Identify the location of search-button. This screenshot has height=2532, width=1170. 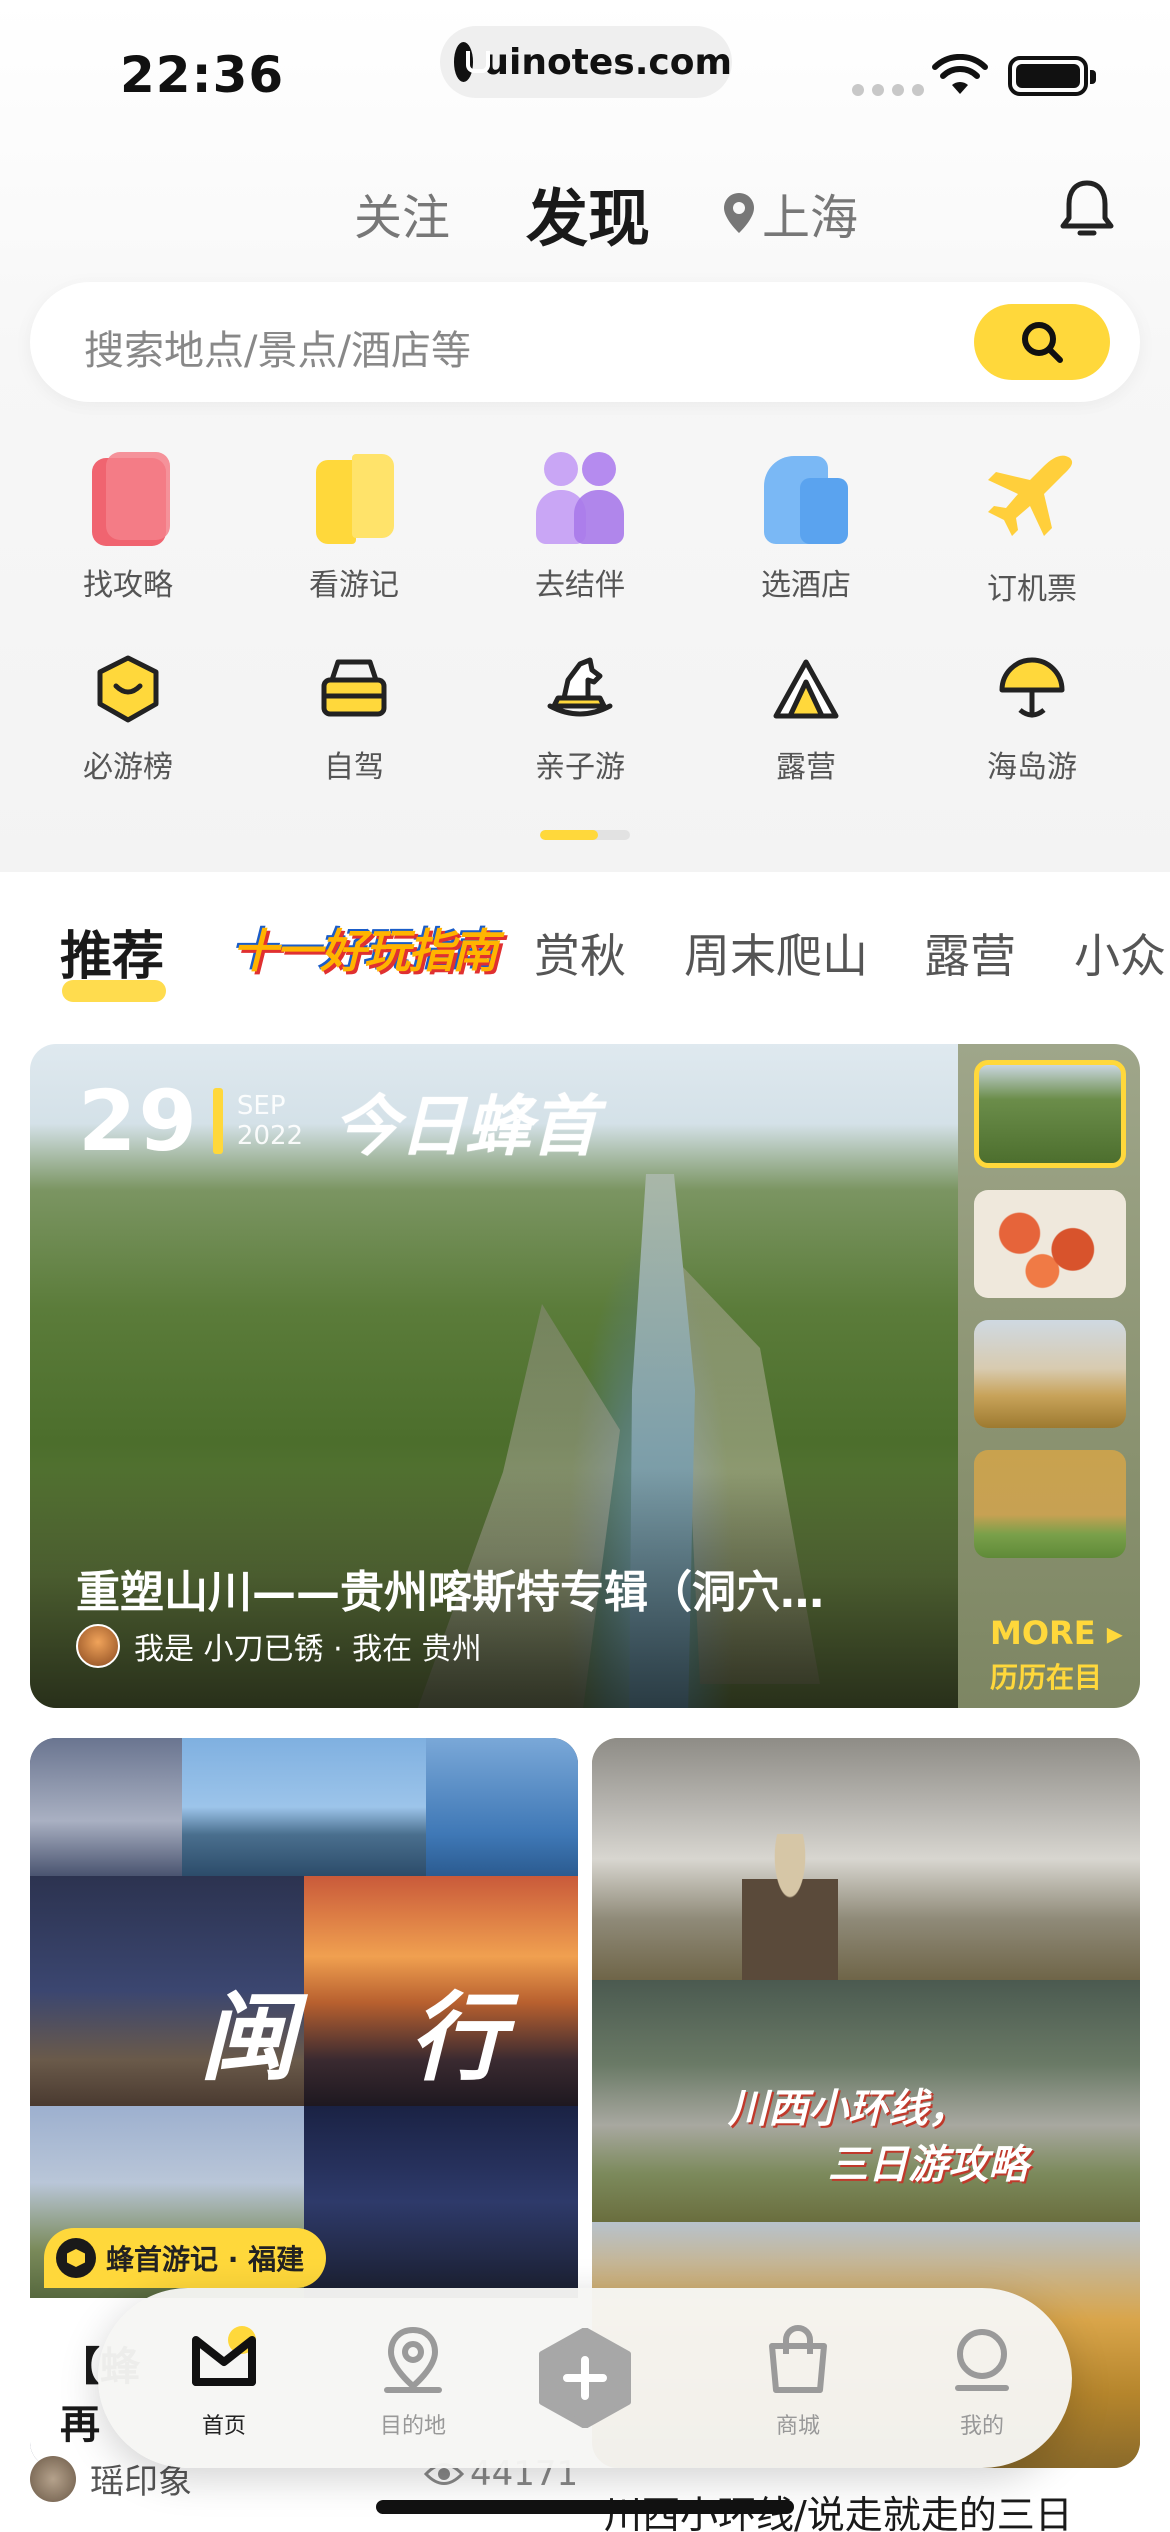
(1042, 342).